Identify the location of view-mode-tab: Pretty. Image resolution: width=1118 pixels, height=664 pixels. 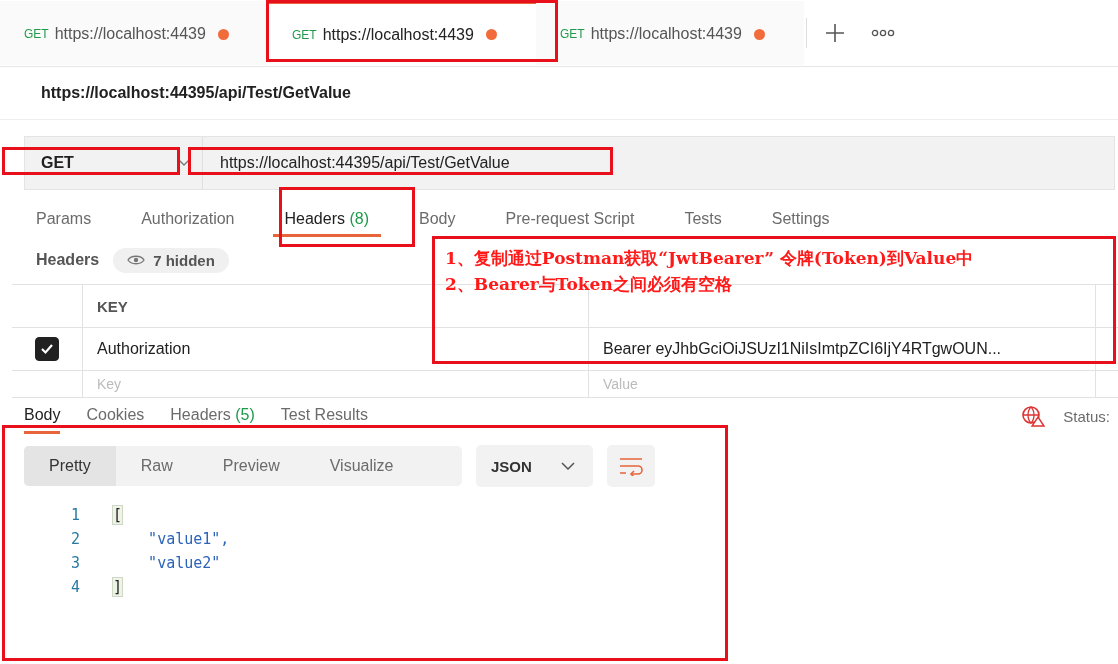
(70, 466).